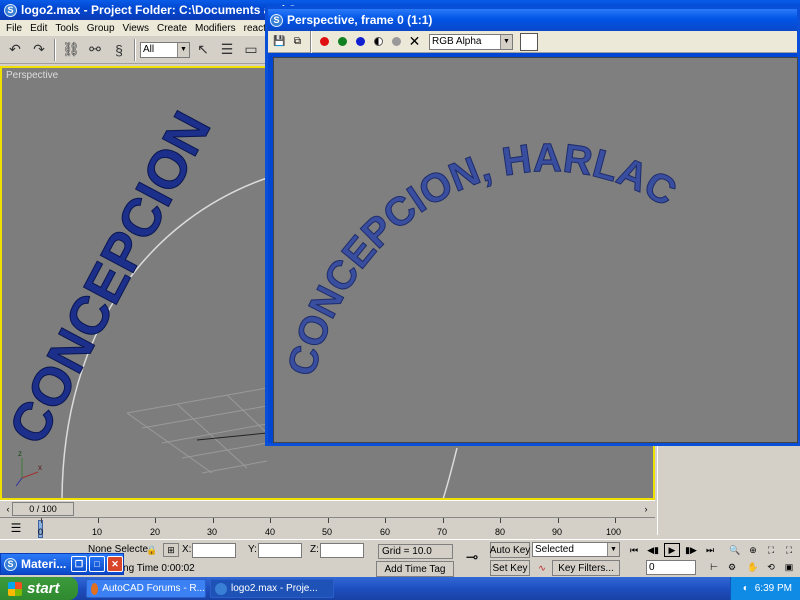 Image resolution: width=800 pixels, height=600 pixels. I want to click on network-icon: ◐, so click(746, 588).